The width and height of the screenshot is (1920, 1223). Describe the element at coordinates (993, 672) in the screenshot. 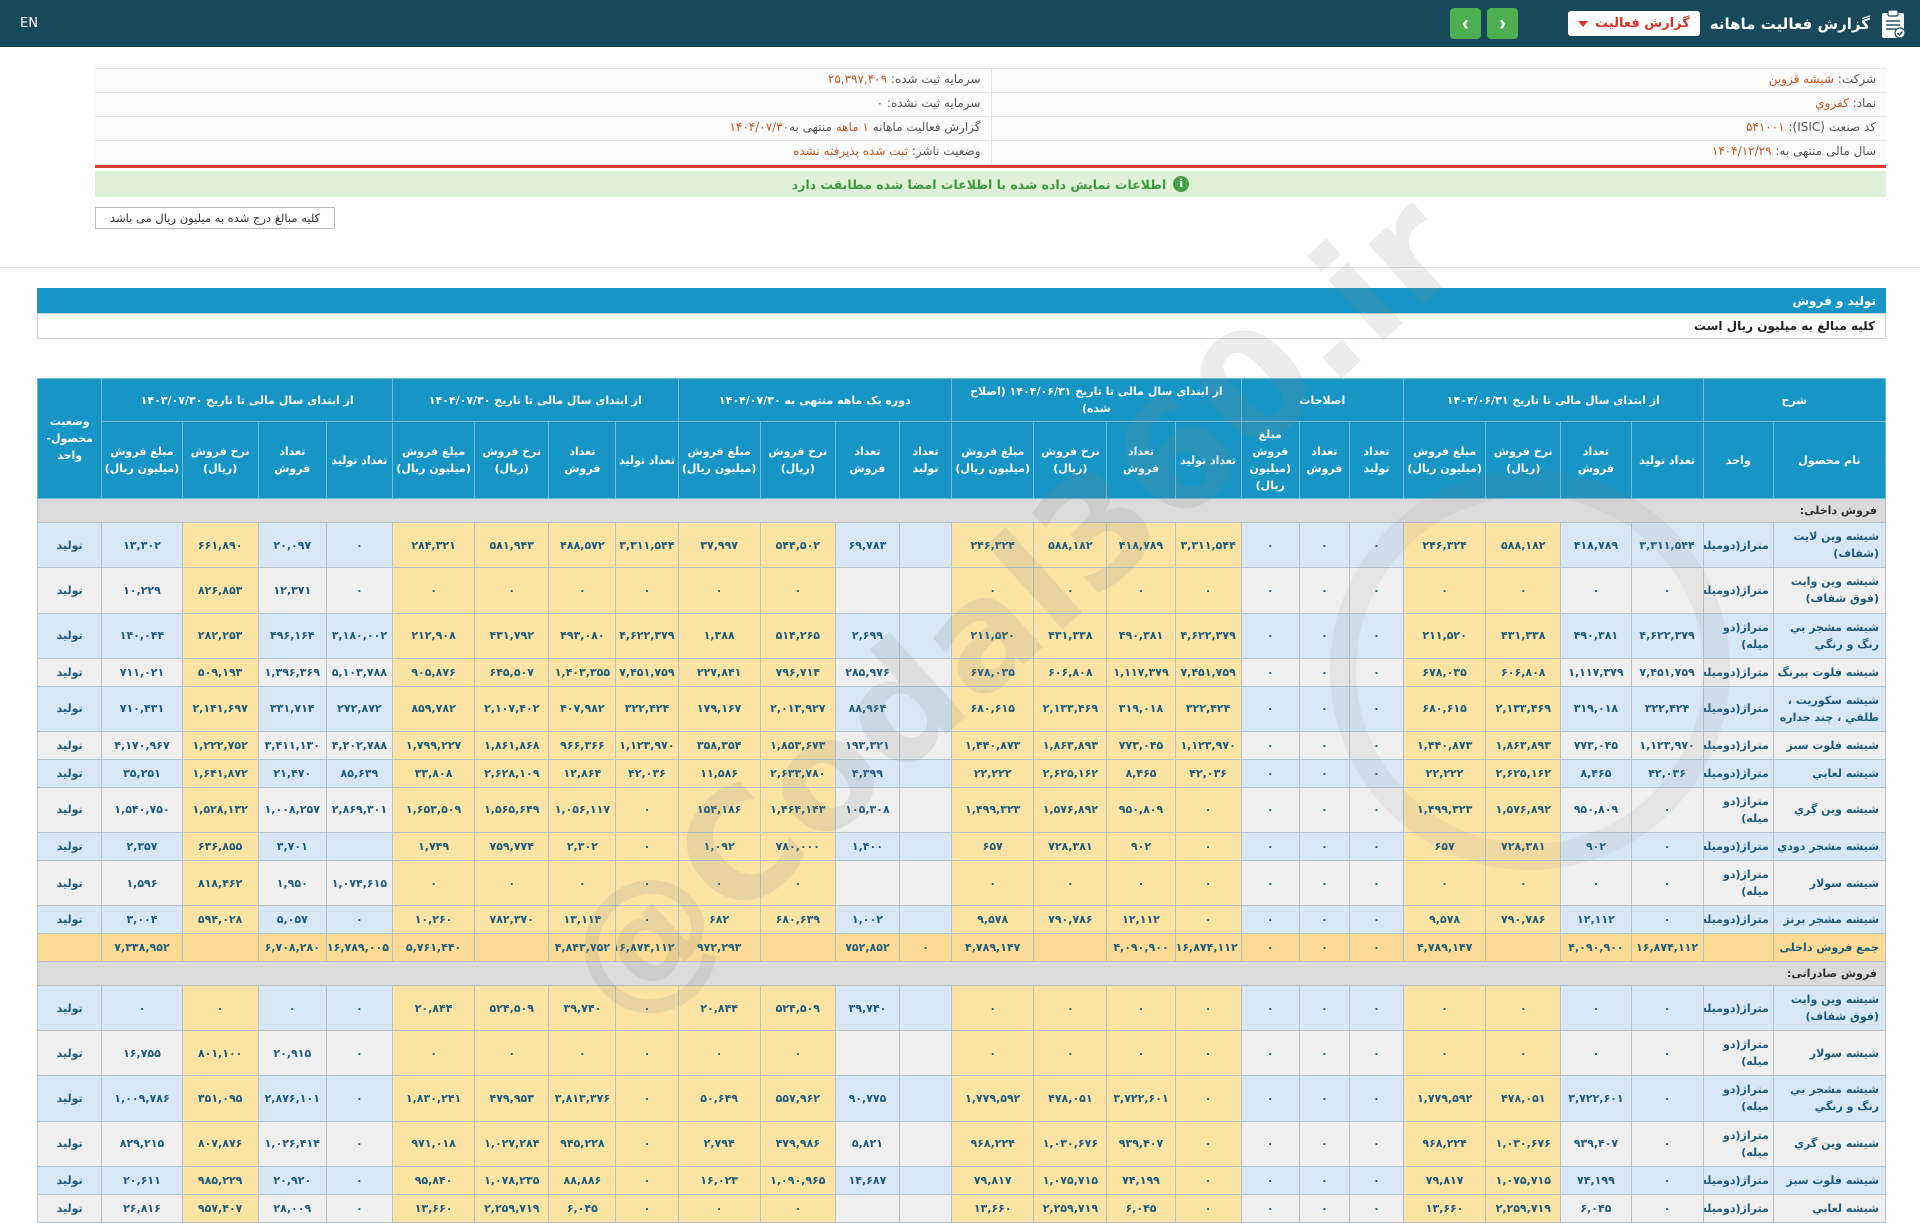

I see `value-cell: ۶۷۸,۰۳۵` at that location.